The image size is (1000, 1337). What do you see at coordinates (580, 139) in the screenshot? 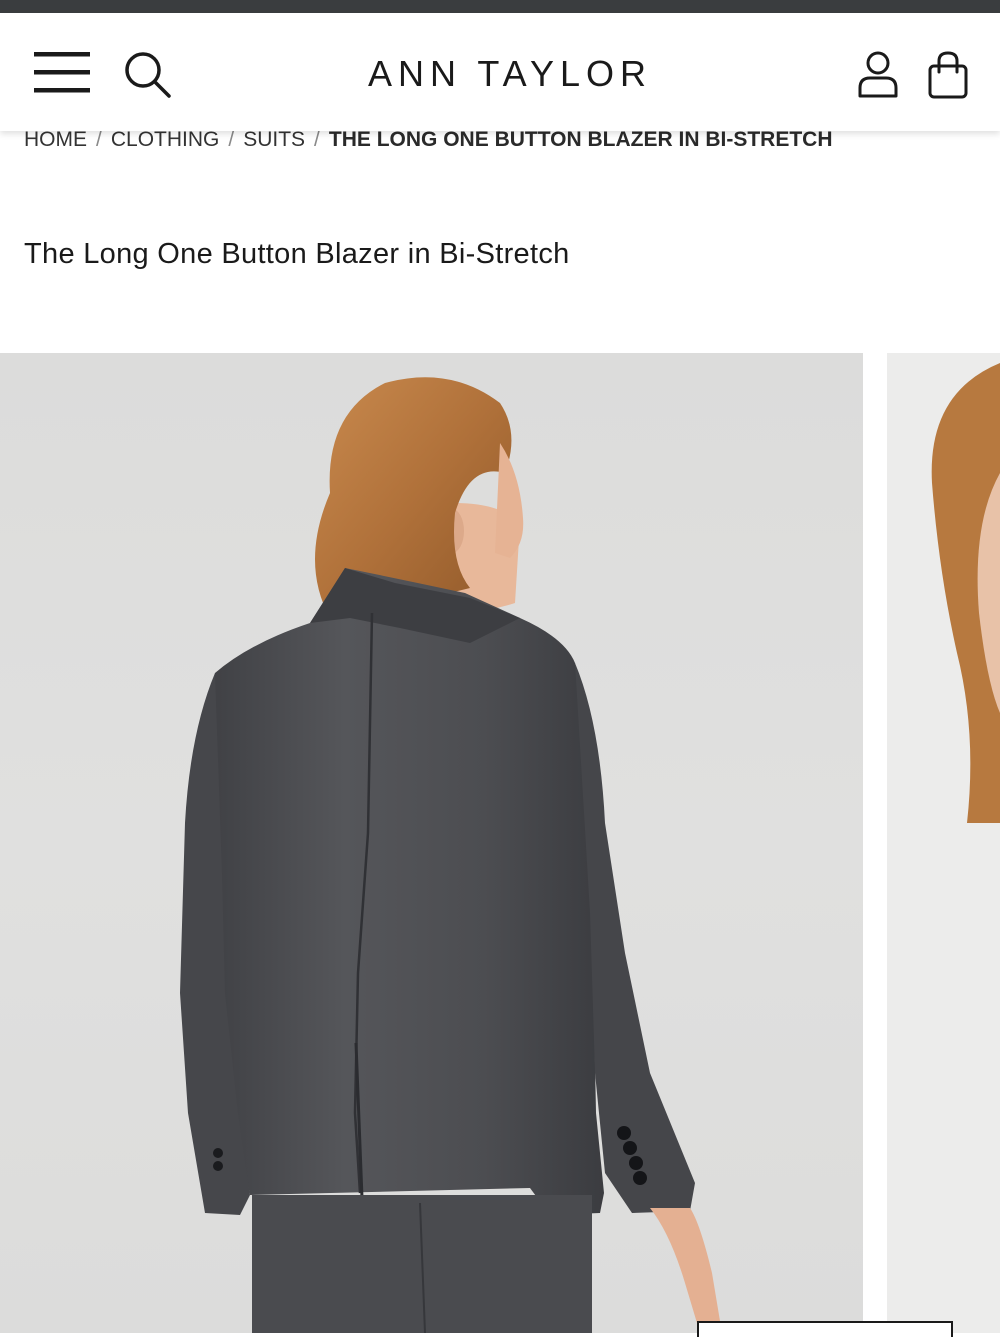
I see `breadcrumb-current: THE LONG ONE BUTTON BLAZER IN BI-STRETCH` at bounding box center [580, 139].